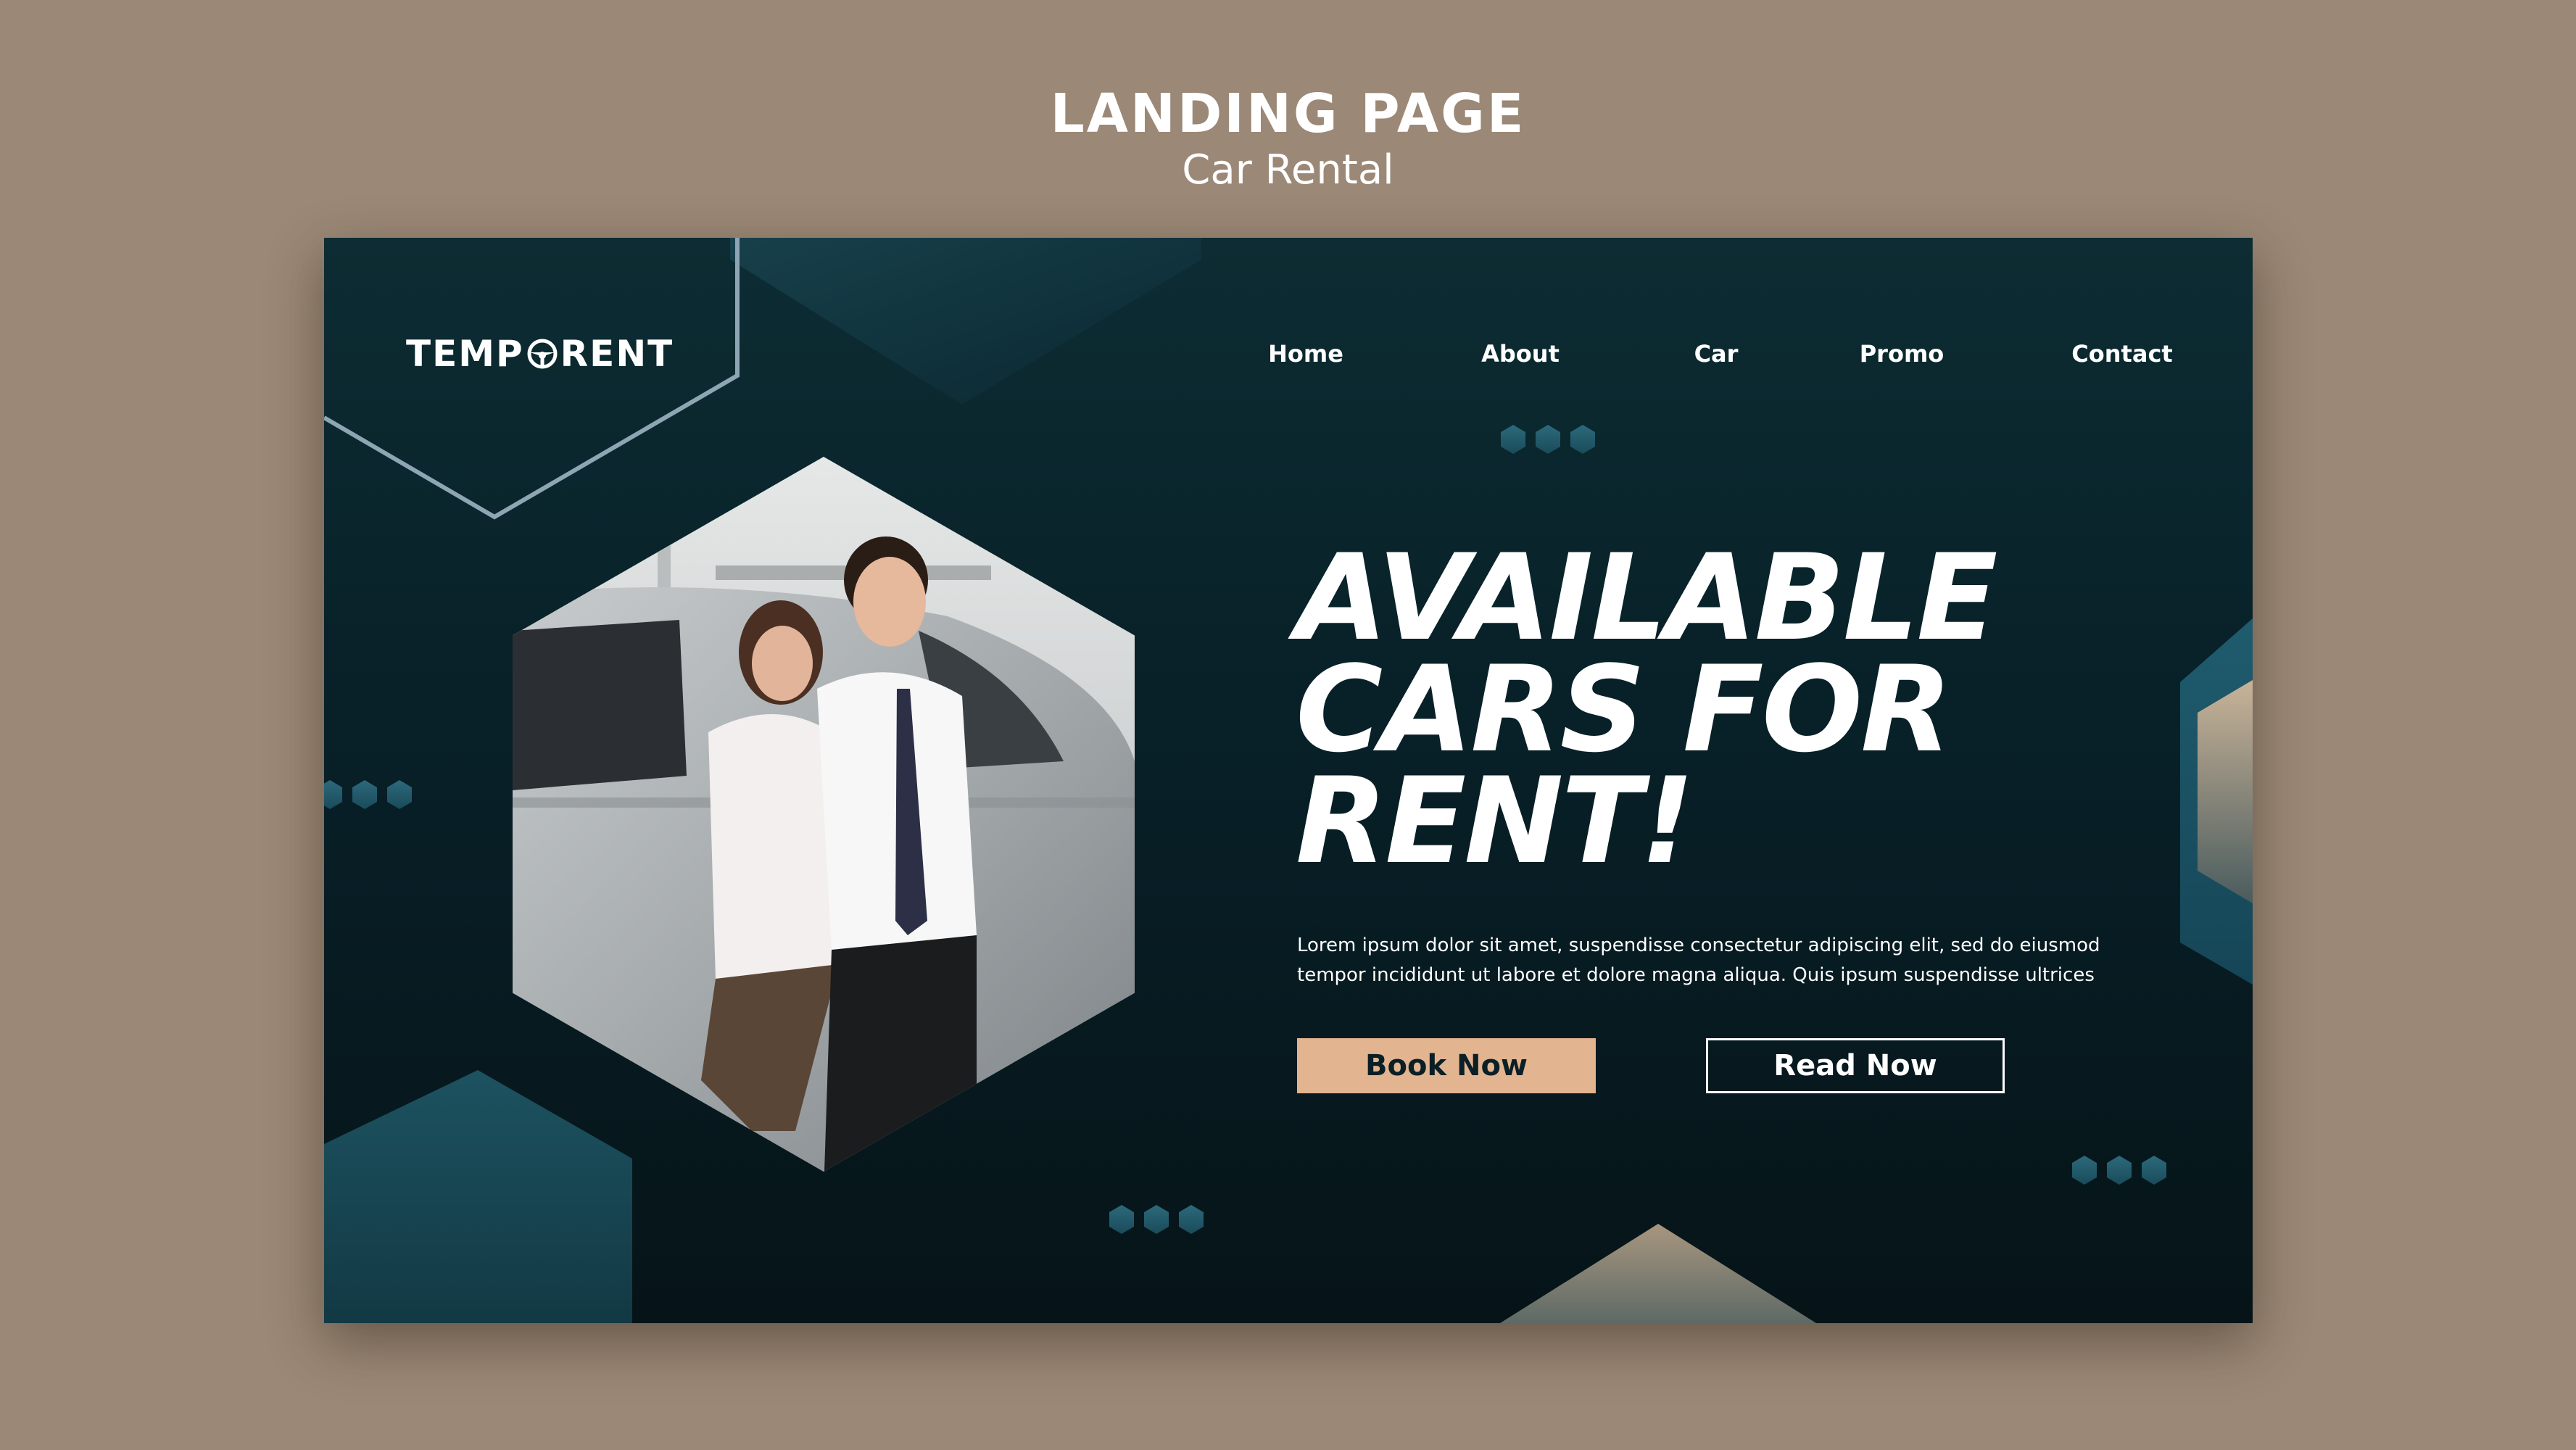  I want to click on nav-car: Car, so click(1717, 353).